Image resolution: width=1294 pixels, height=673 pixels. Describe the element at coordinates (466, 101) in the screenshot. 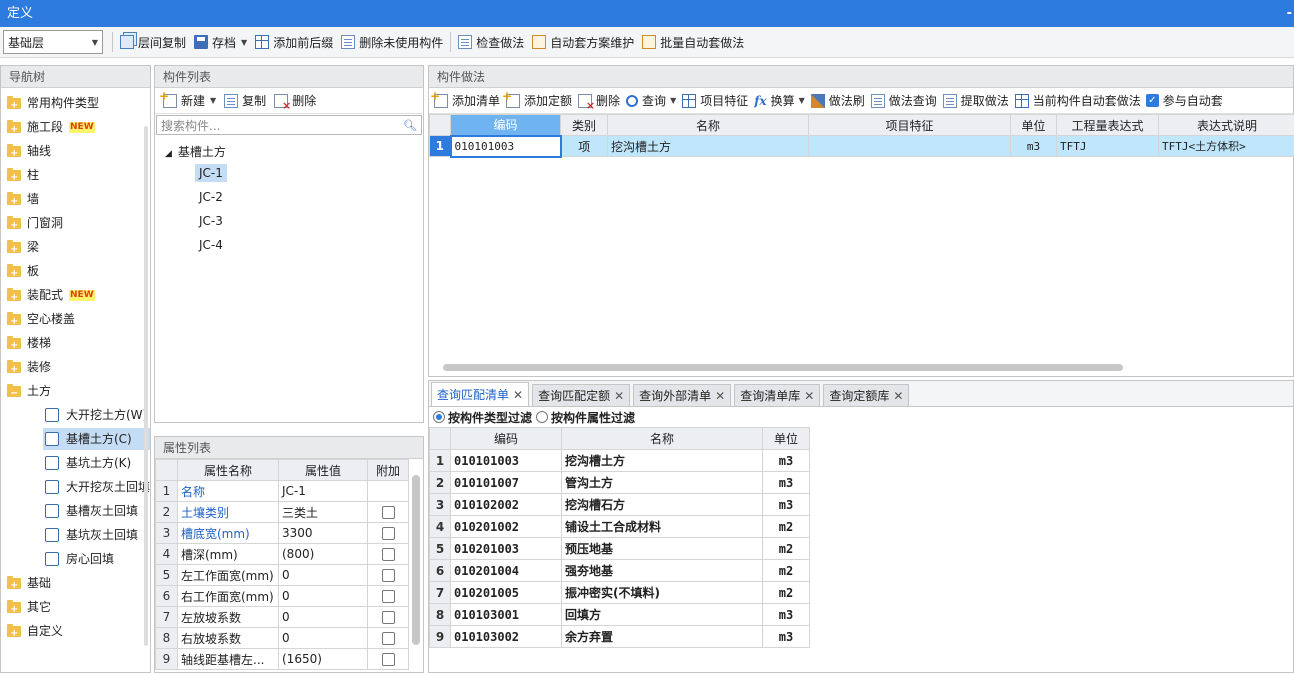

I see `add-bill-button: 添加清单` at that location.